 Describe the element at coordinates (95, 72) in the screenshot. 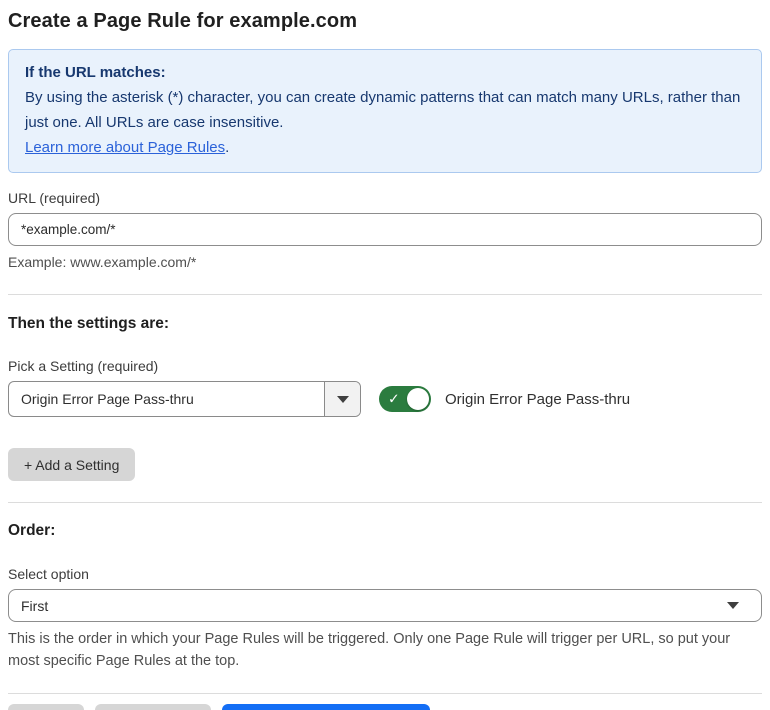

I see `info-box-heading: If the URL matches:` at that location.